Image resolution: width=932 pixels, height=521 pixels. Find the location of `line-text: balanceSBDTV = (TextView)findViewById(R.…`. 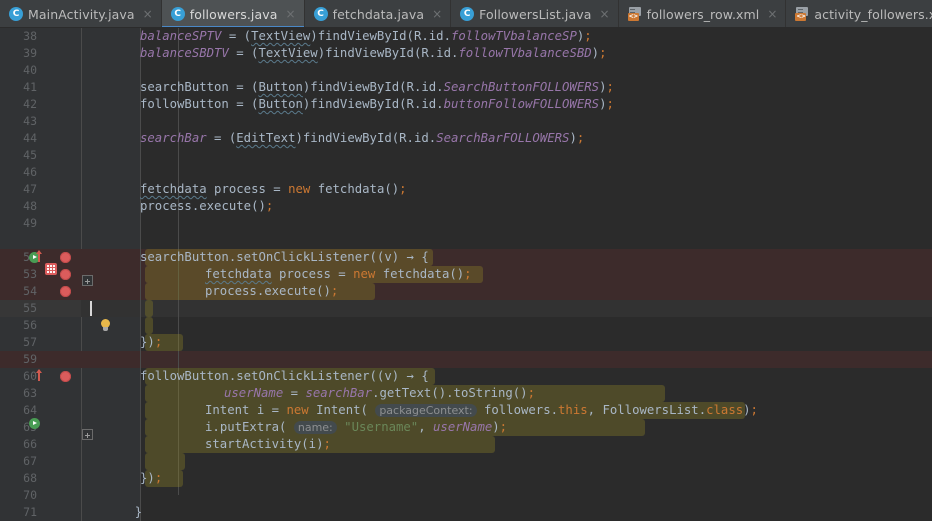

line-text: balanceSBDTV = (TextView)findViewById(R.… is located at coordinates (373, 53).